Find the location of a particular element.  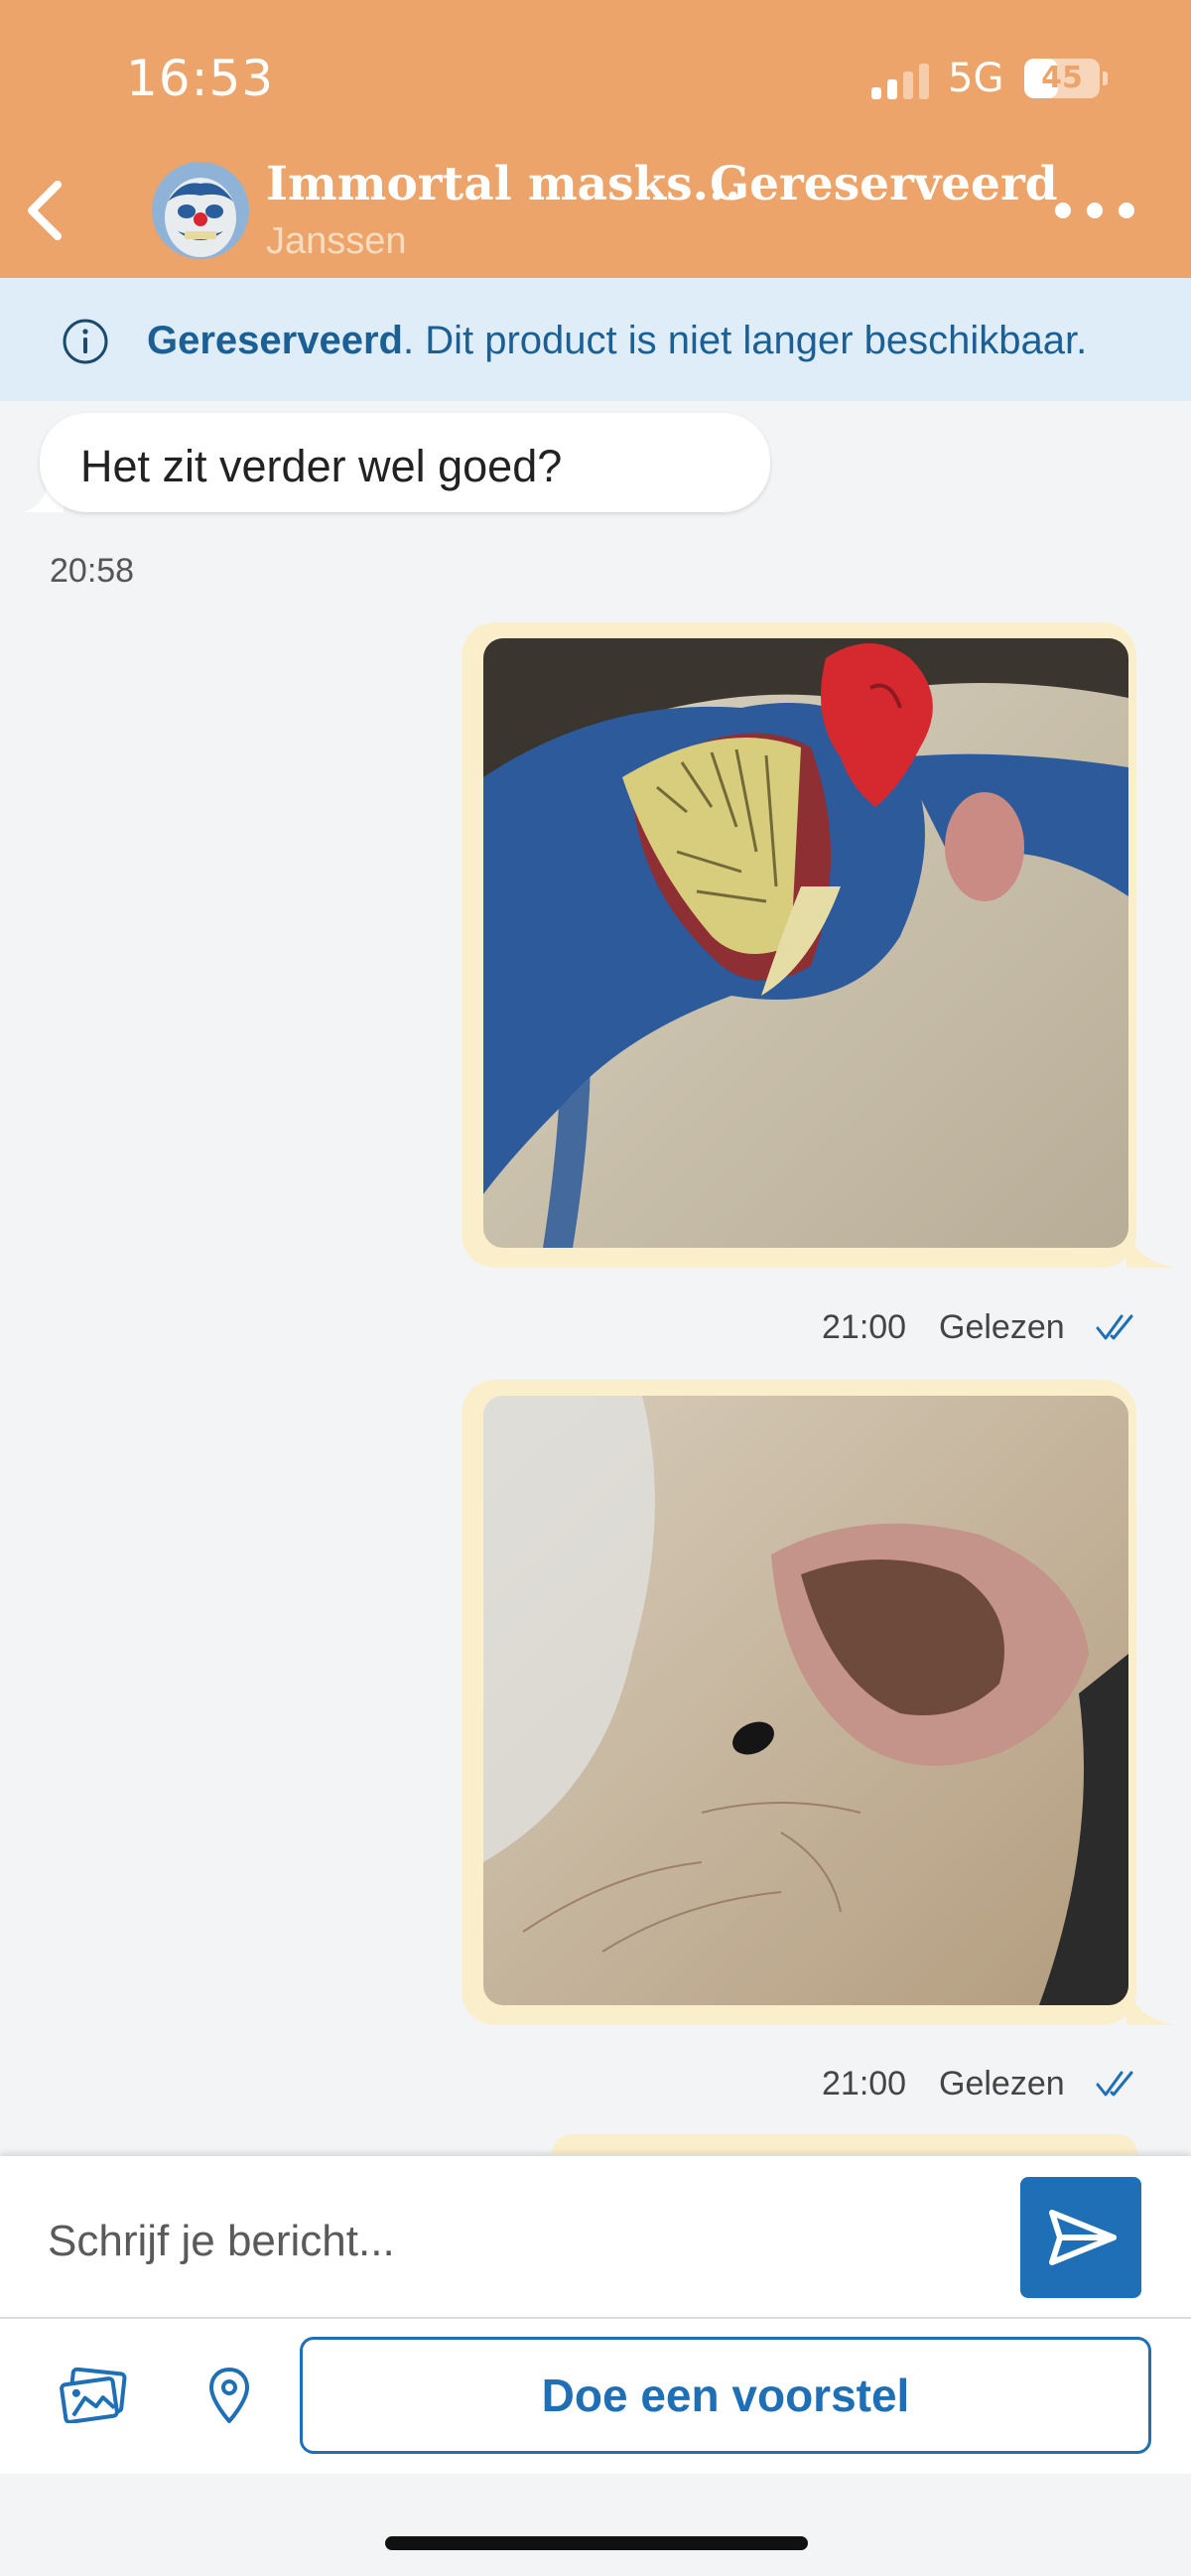

message-input is located at coordinates (494, 2241).